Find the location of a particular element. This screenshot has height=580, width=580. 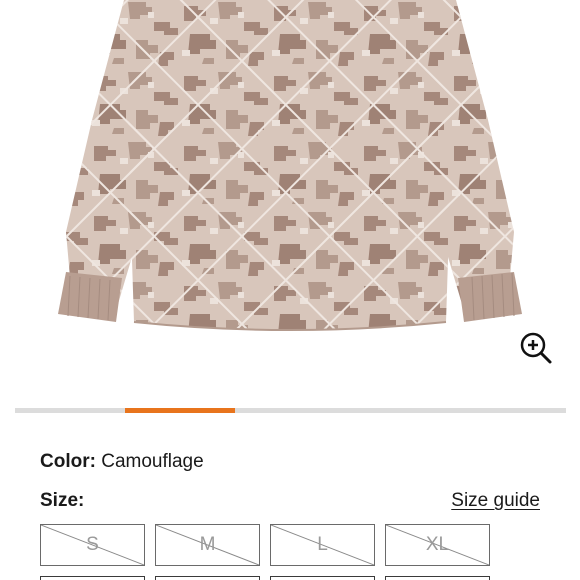

color-value: Camouflage is located at coordinates (152, 461).